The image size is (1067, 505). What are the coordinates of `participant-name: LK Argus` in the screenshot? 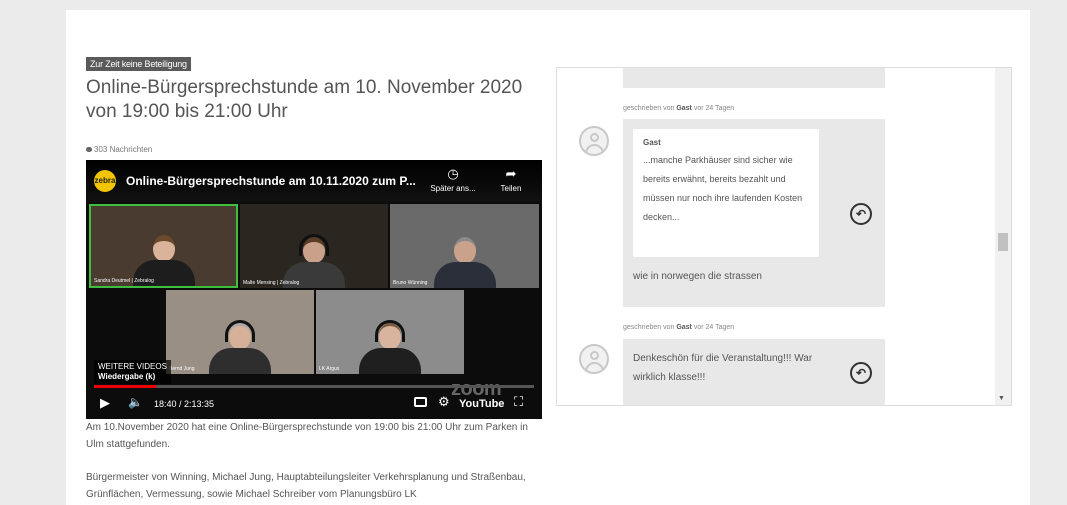 It's located at (329, 369).